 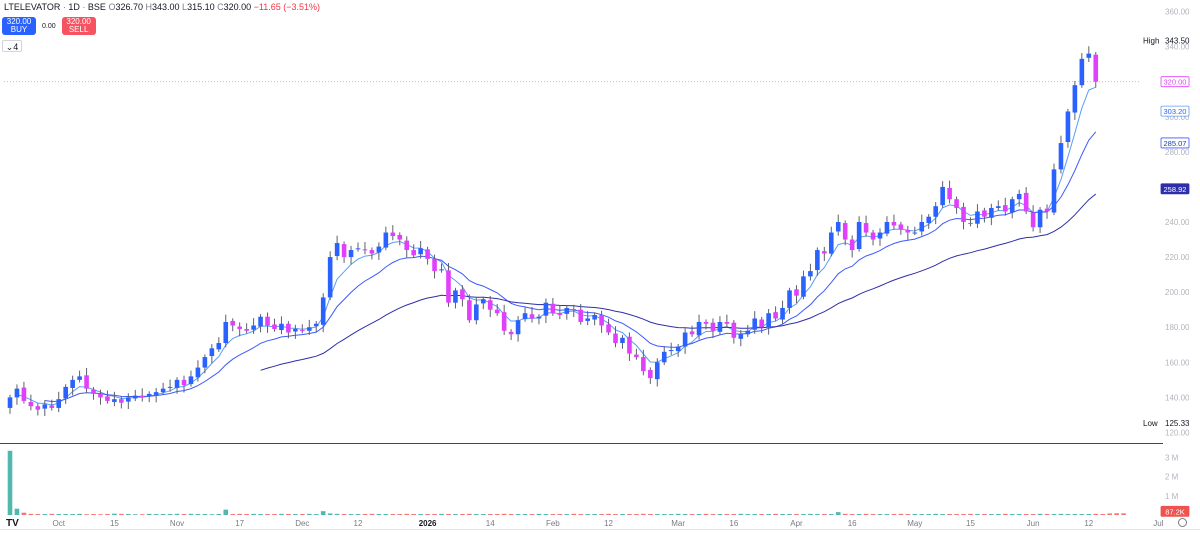 What do you see at coordinates (12, 523) in the screenshot?
I see `tradingview-logo-icon: TV` at bounding box center [12, 523].